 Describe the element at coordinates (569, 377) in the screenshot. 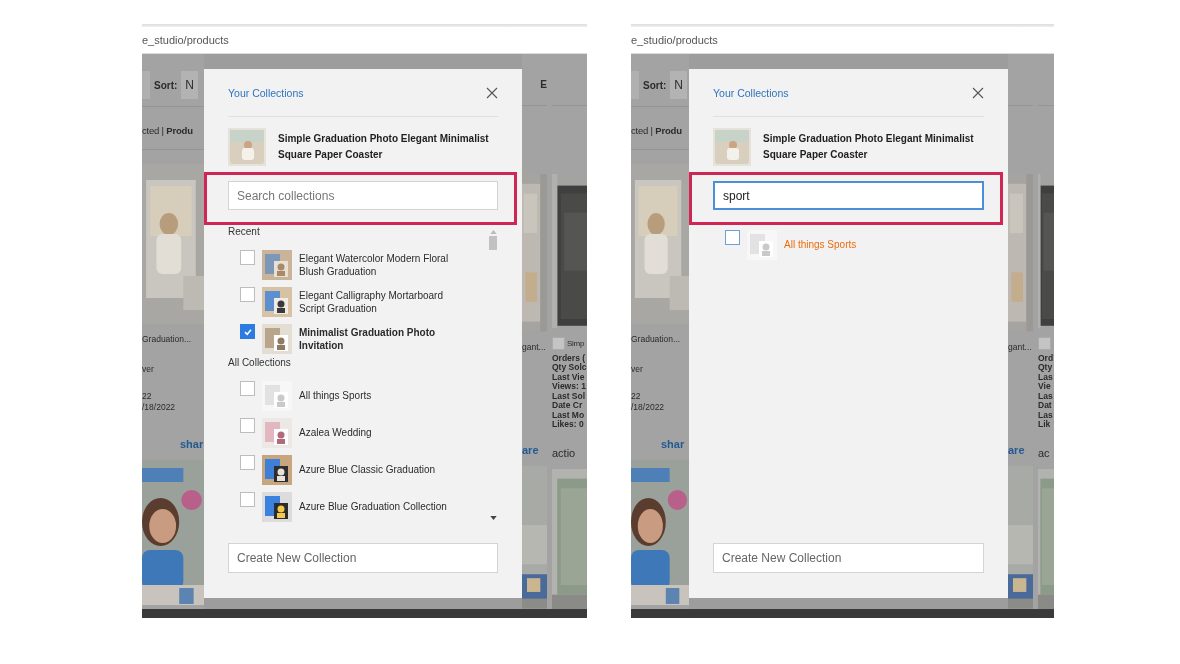

I see `product-detail: Last Vie` at that location.